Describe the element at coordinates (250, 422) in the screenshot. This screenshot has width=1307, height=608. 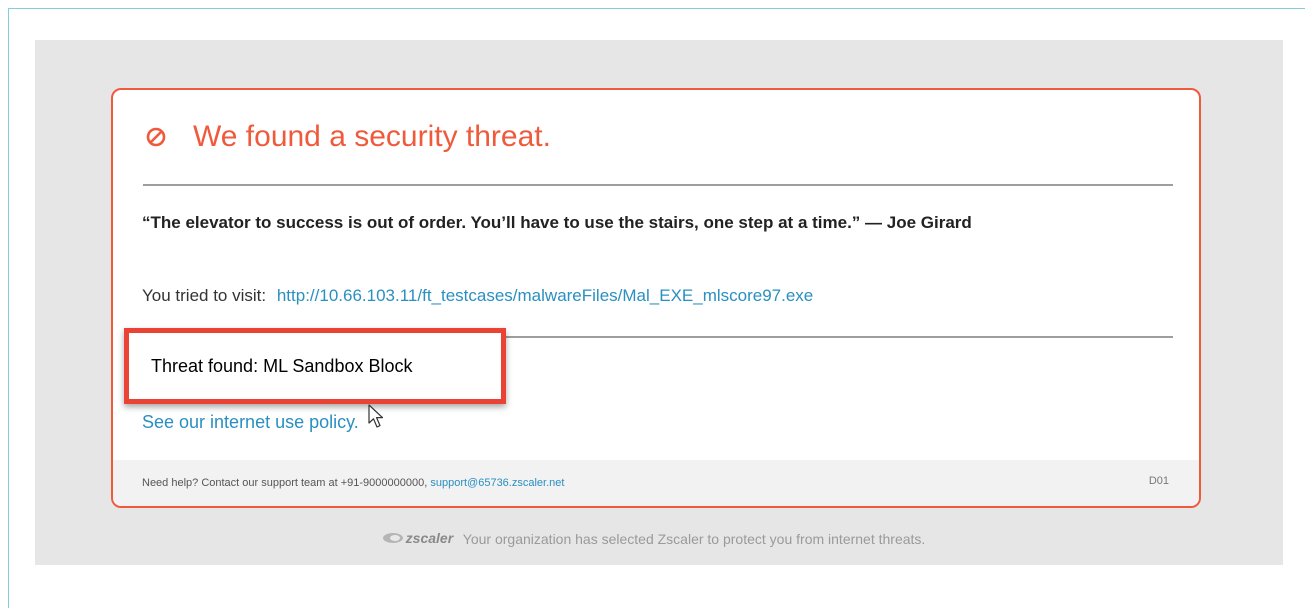
I see `internet-use-policy-link: See our internet use policy.` at that location.